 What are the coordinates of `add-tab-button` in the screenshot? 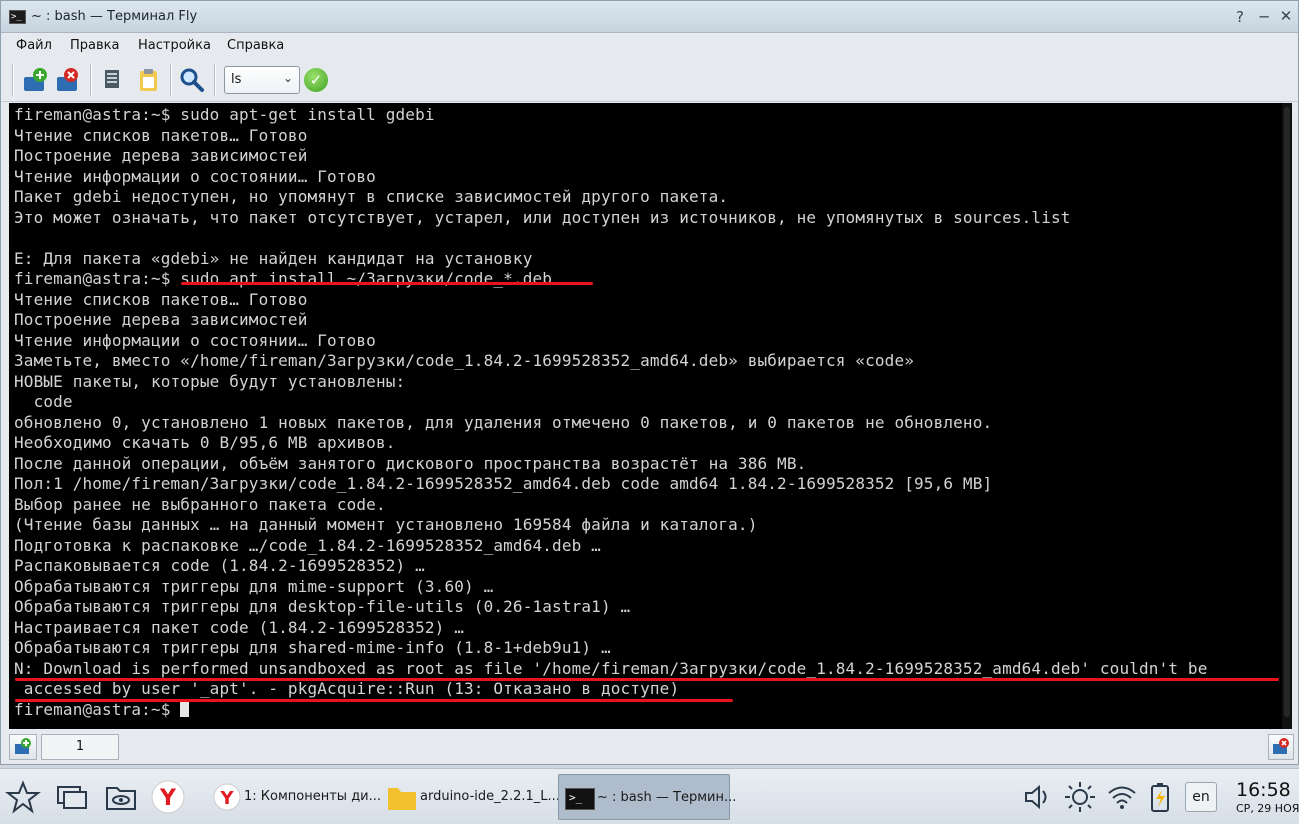 It's located at (23, 747).